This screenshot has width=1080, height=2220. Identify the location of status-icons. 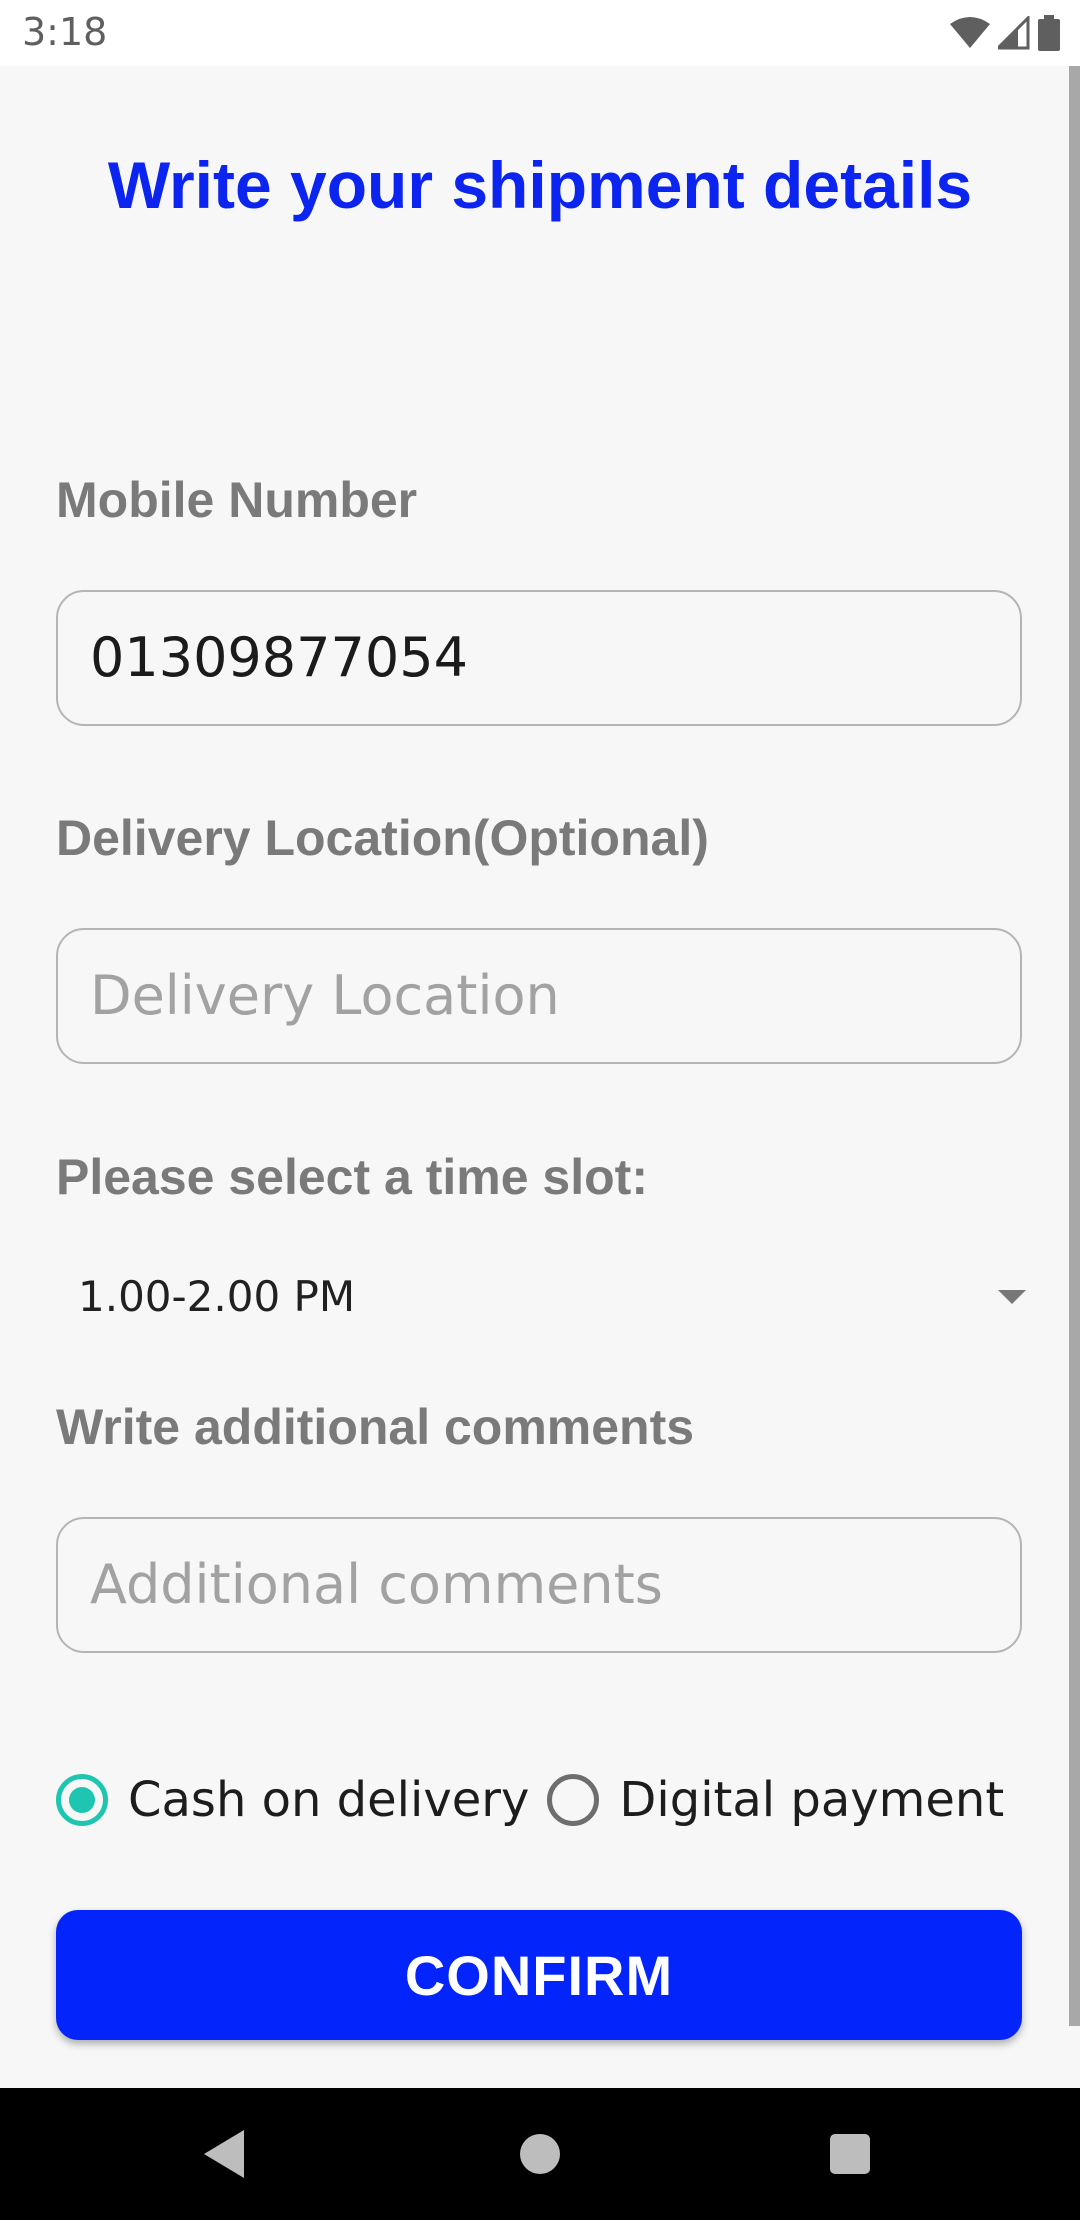
(1005, 33).